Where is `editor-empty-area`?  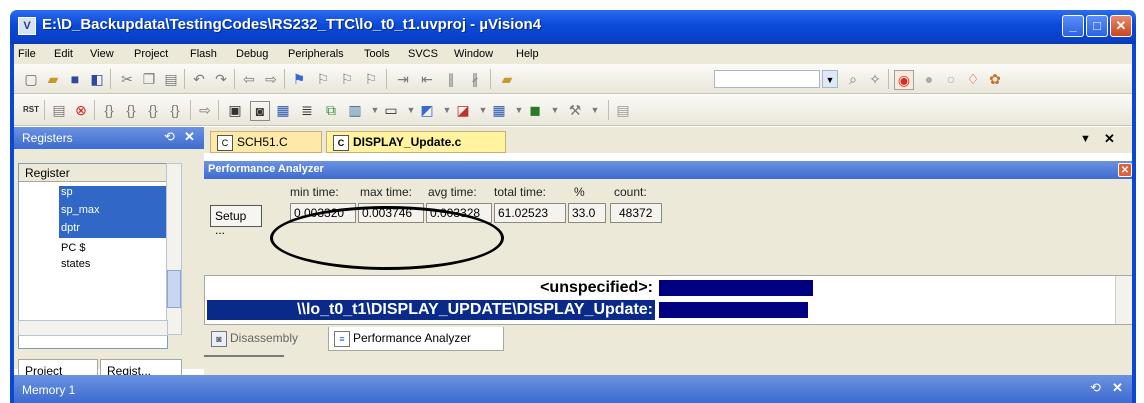
editor-empty-area is located at coordinates (668, 365).